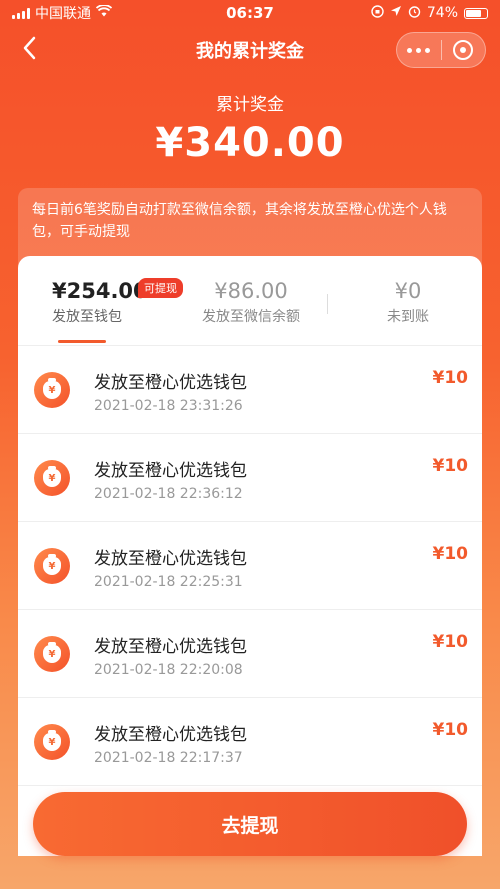 The image size is (500, 889). Describe the element at coordinates (100, 291) in the screenshot. I see `tab-amount: ¥254.00` at that location.